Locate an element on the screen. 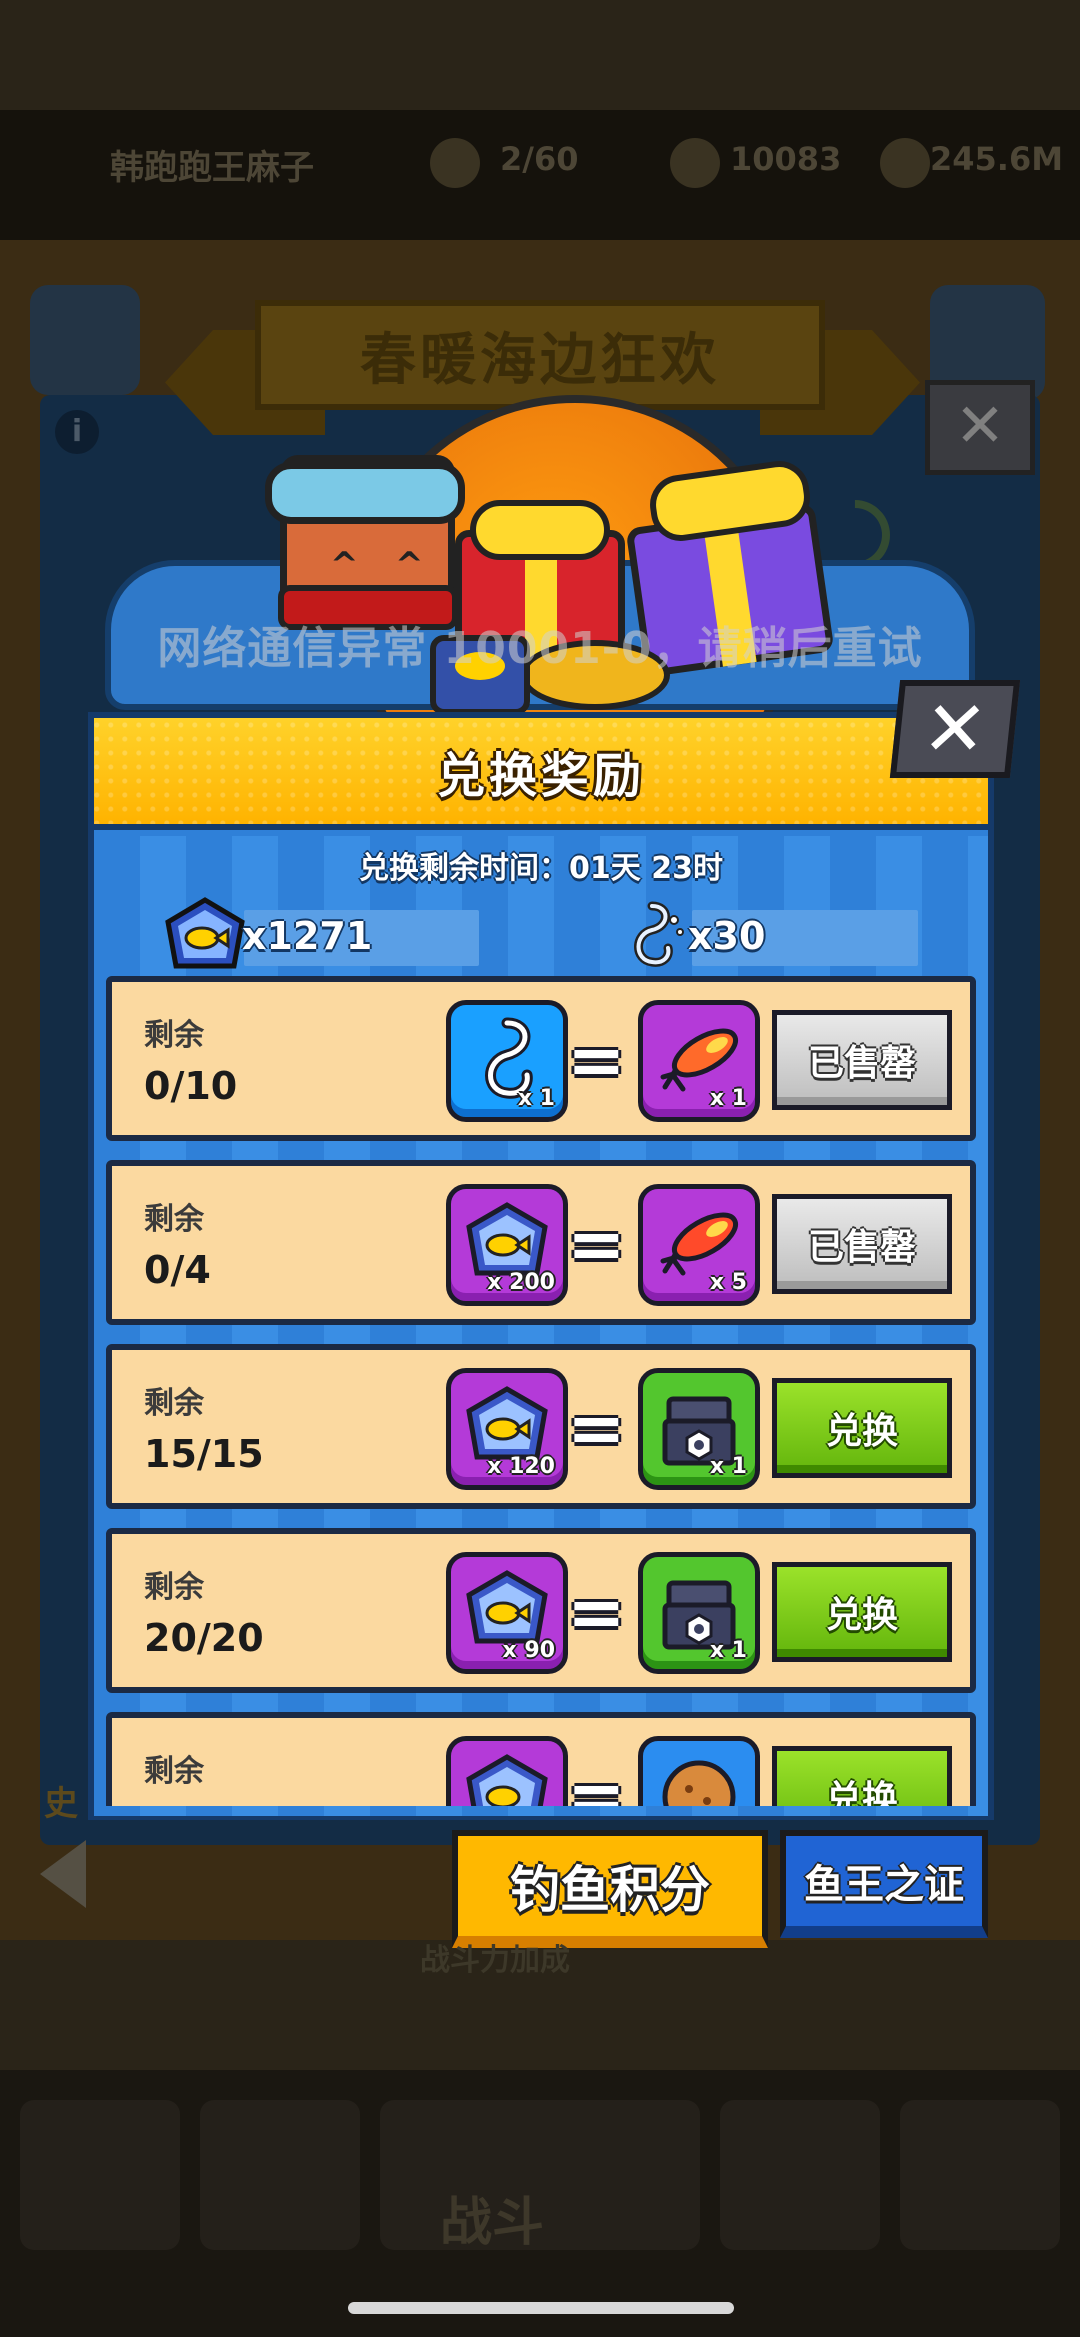  energy-stat: 2/60 is located at coordinates (539, 159).